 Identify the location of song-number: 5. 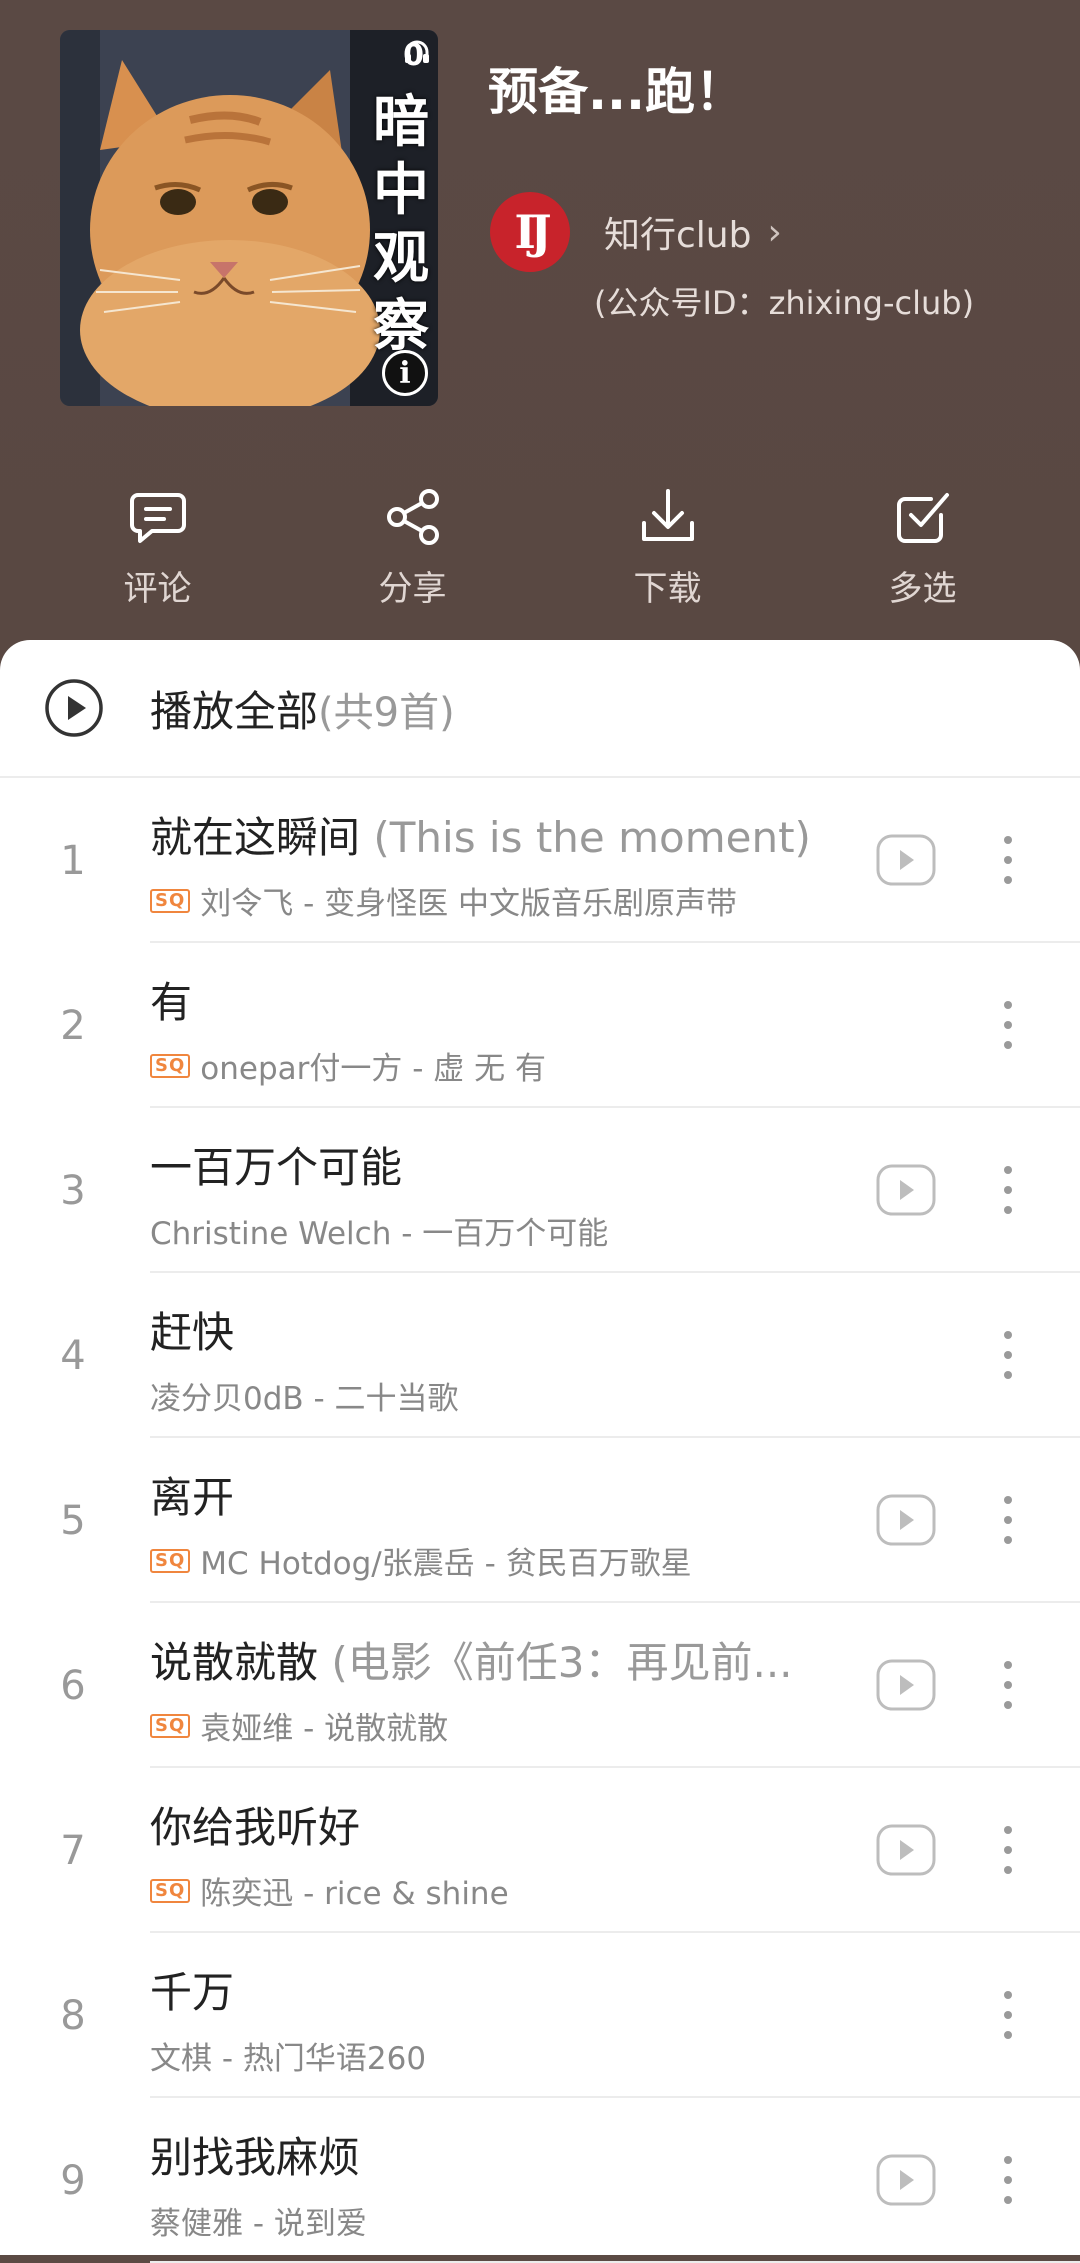
(73, 1520).